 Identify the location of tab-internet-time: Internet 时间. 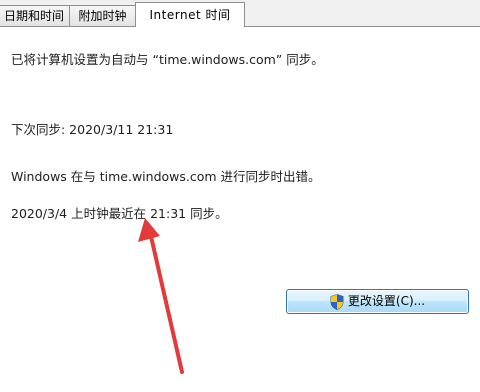
(190, 15).